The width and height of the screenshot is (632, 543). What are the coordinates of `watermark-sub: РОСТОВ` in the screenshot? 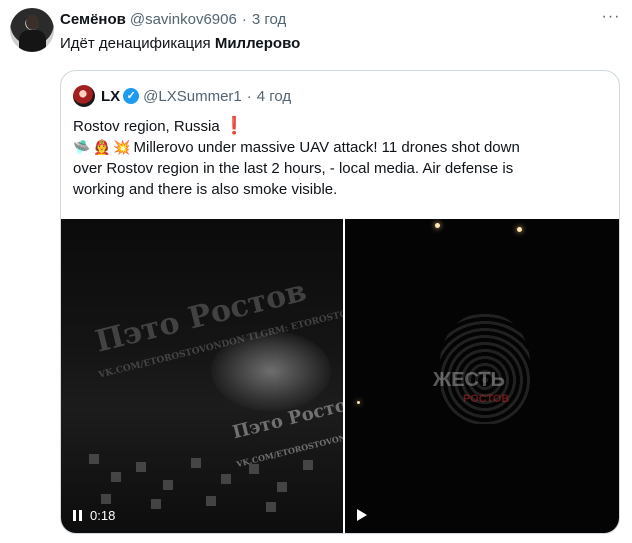 It's located at (486, 399).